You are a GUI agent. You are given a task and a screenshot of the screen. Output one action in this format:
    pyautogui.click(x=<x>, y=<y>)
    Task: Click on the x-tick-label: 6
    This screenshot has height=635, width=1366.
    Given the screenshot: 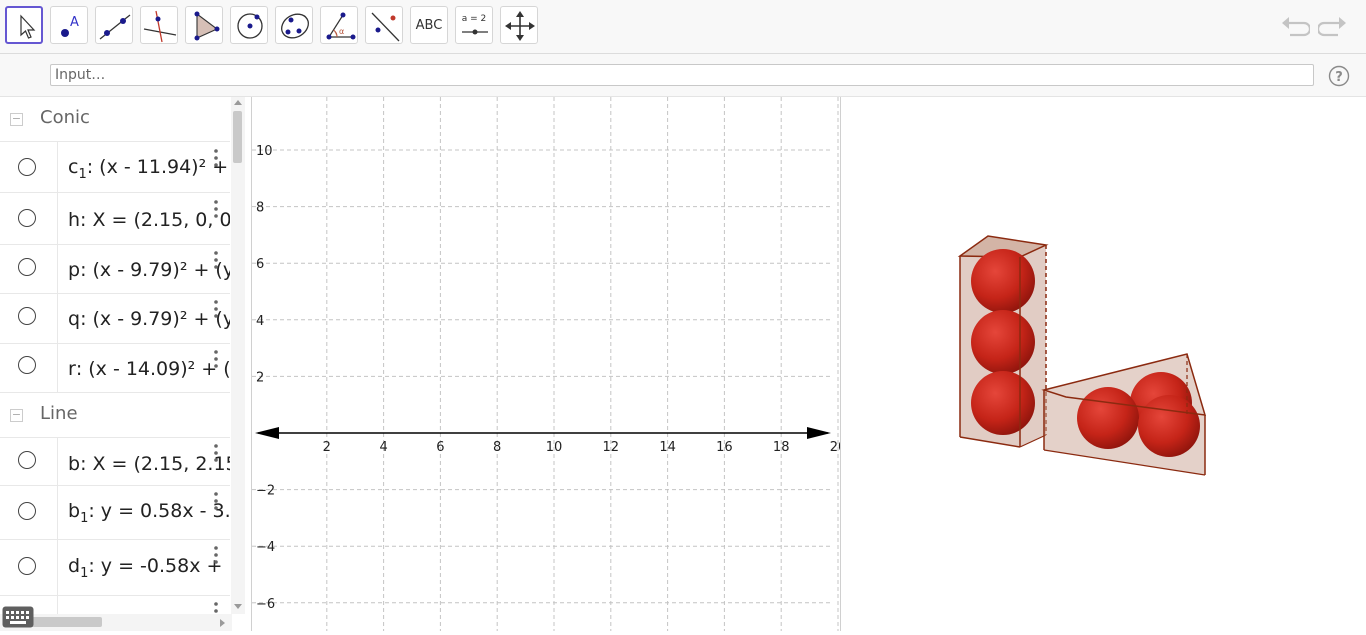 What is the action you would take?
    pyautogui.click(x=440, y=447)
    